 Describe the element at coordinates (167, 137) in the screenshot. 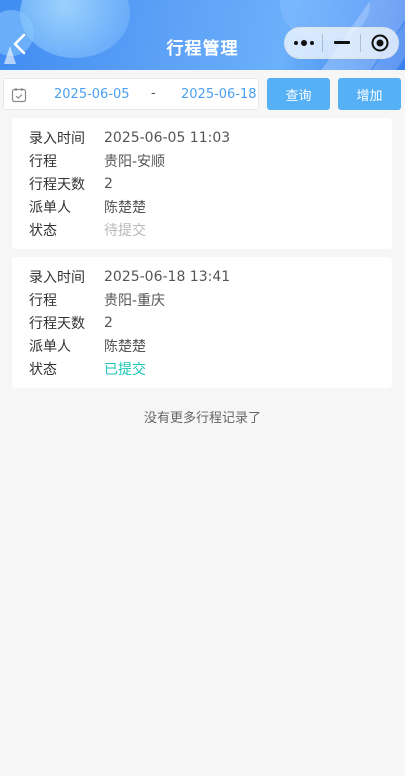

I see `entry-time-value: 2025-06-05 11:03` at that location.